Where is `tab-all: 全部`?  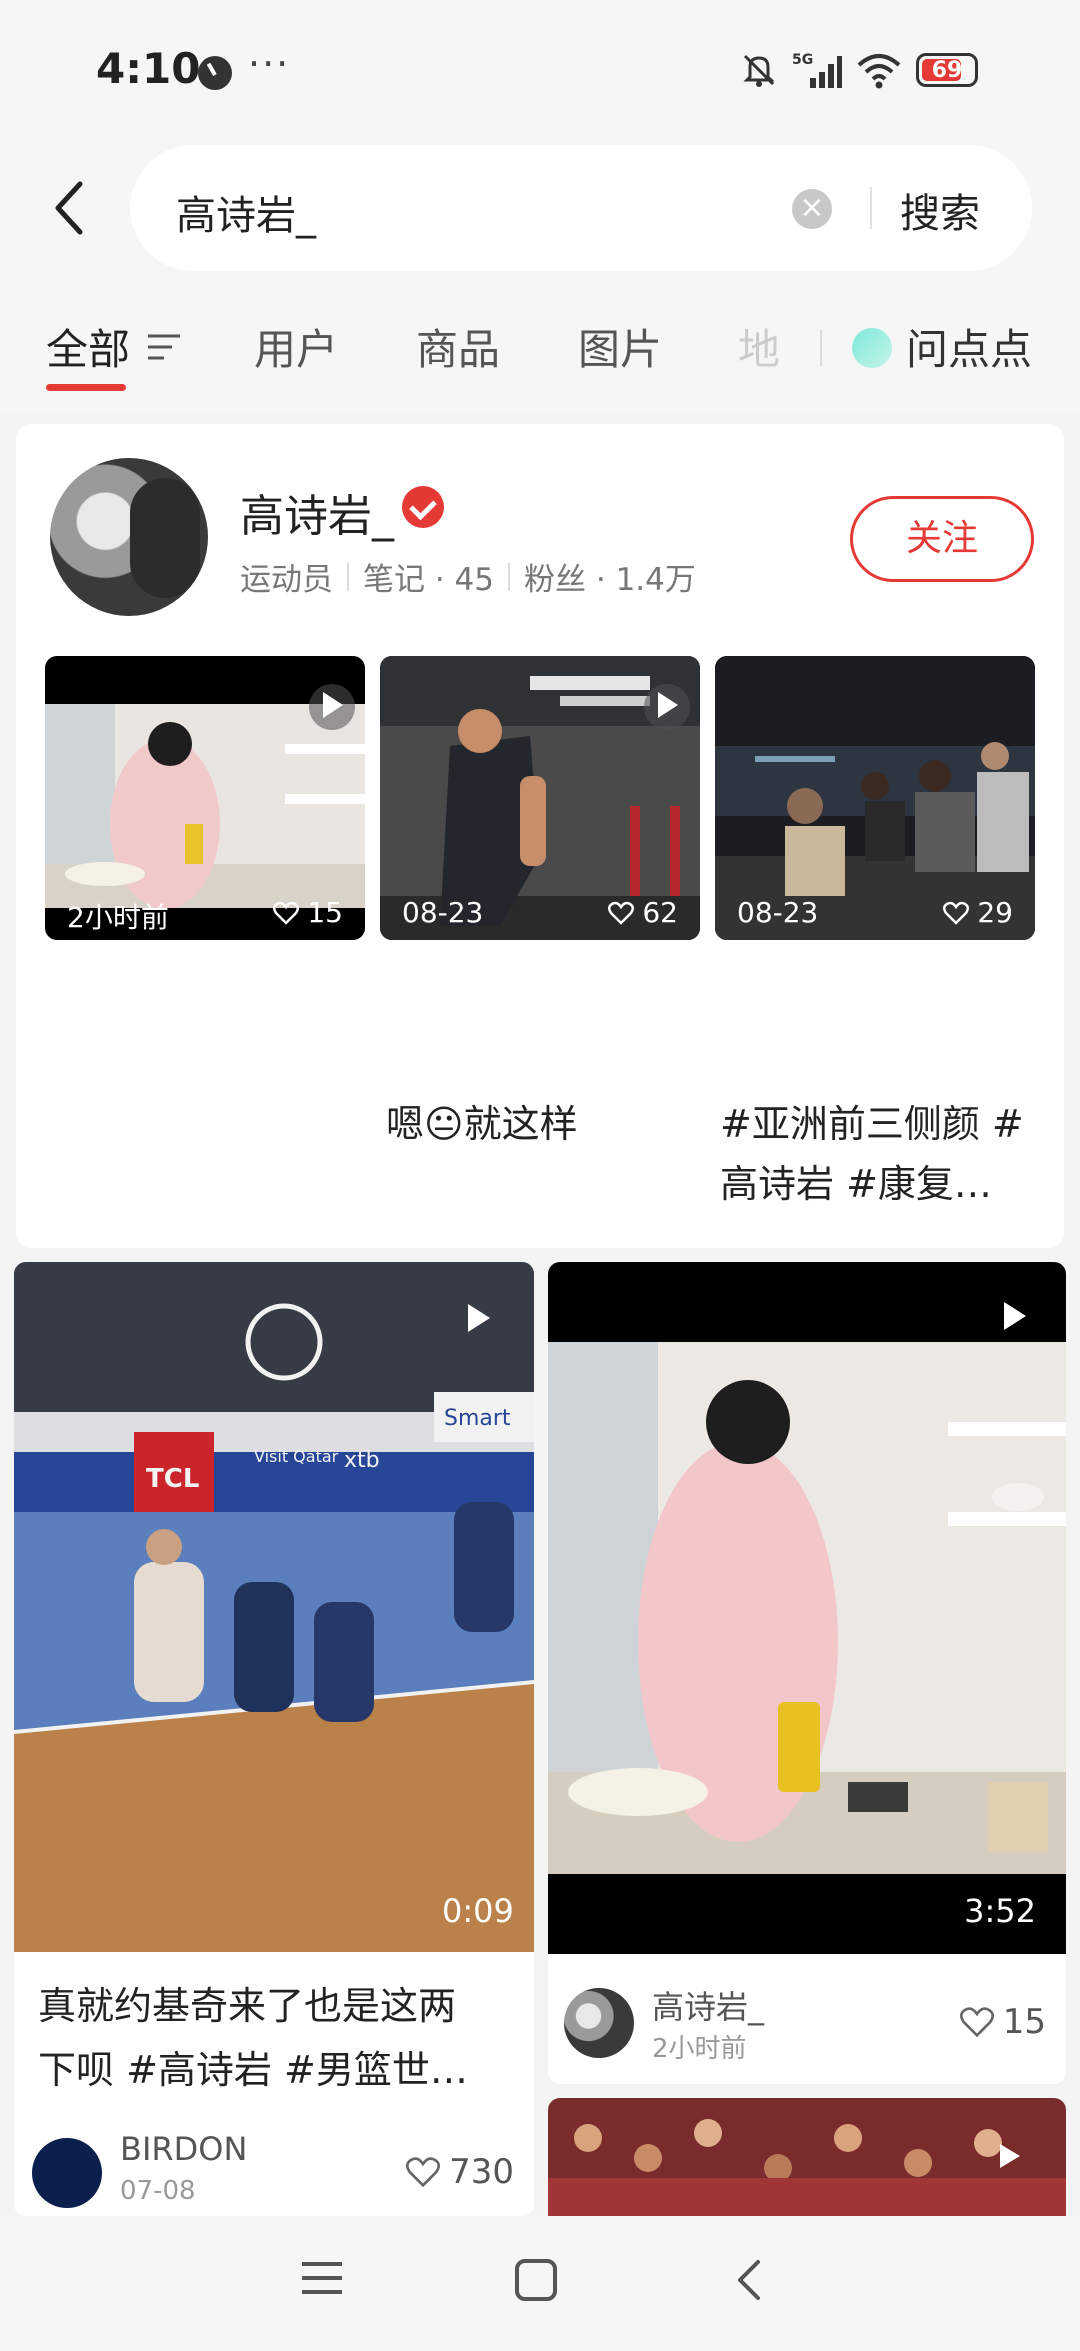
tab-all: 全部 is located at coordinates (88, 346).